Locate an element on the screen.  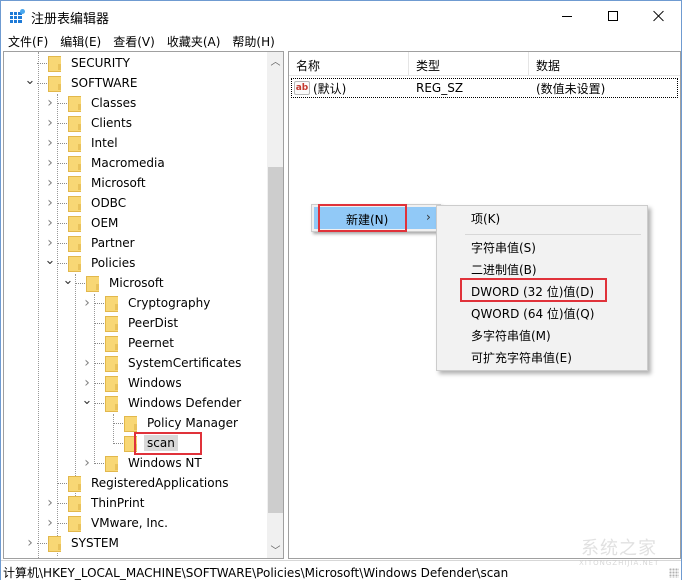
menu-file: 文件(F) is located at coordinates (27, 41).